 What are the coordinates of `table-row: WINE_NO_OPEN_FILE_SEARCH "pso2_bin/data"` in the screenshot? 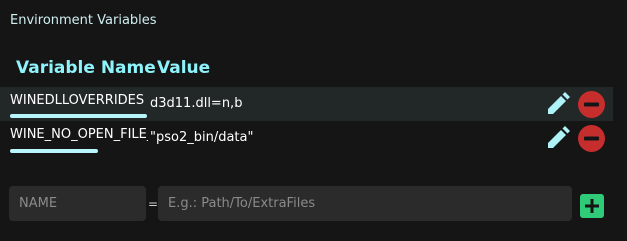 It's located at (306, 138).